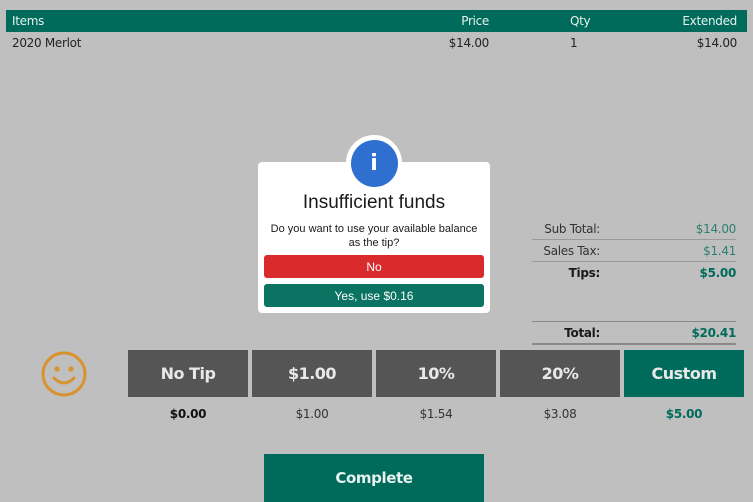  What do you see at coordinates (718, 273) in the screenshot?
I see `tips-value: $5.00` at bounding box center [718, 273].